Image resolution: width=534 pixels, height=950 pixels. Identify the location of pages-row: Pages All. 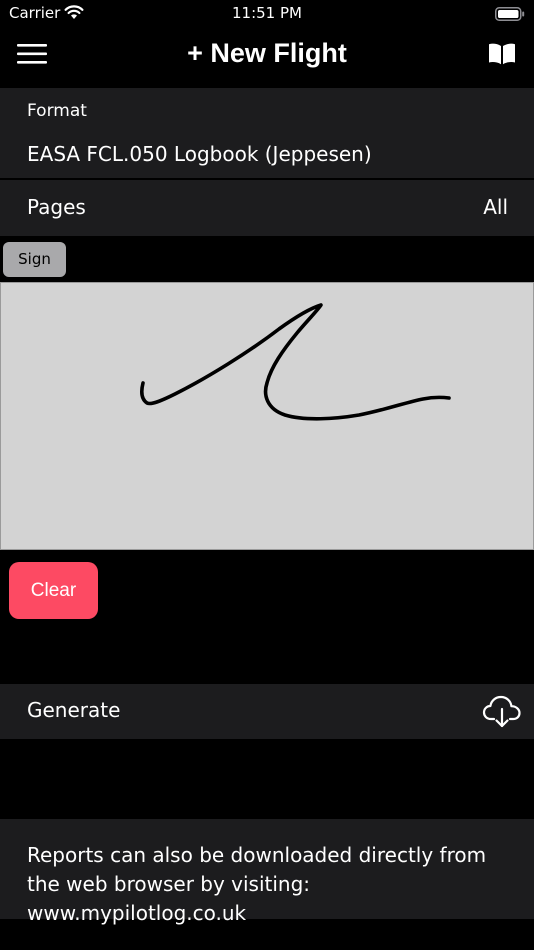
(267, 208).